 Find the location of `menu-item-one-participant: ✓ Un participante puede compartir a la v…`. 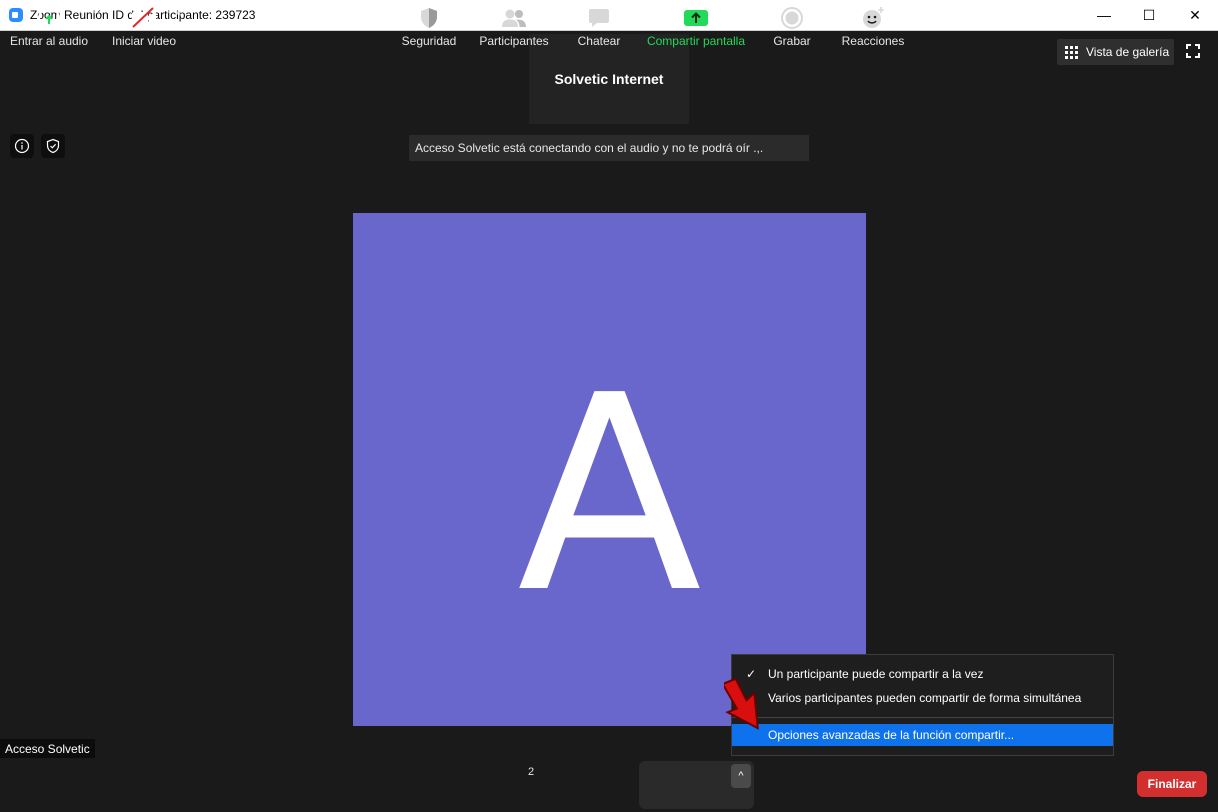

menu-item-one-participant: ✓ Un participante puede compartir a la v… is located at coordinates (922, 674).